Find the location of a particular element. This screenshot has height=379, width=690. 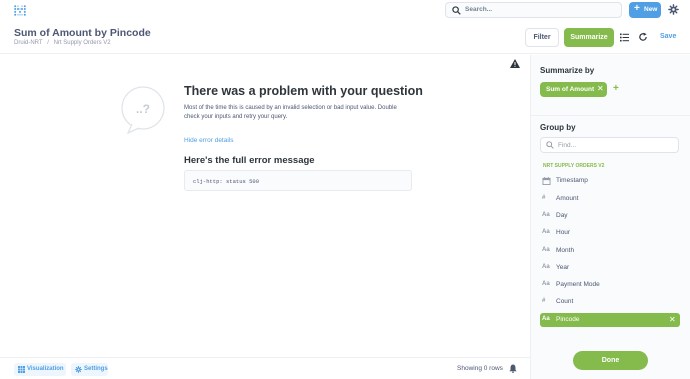

speech-bubble-icon: ..? is located at coordinates (143, 110).